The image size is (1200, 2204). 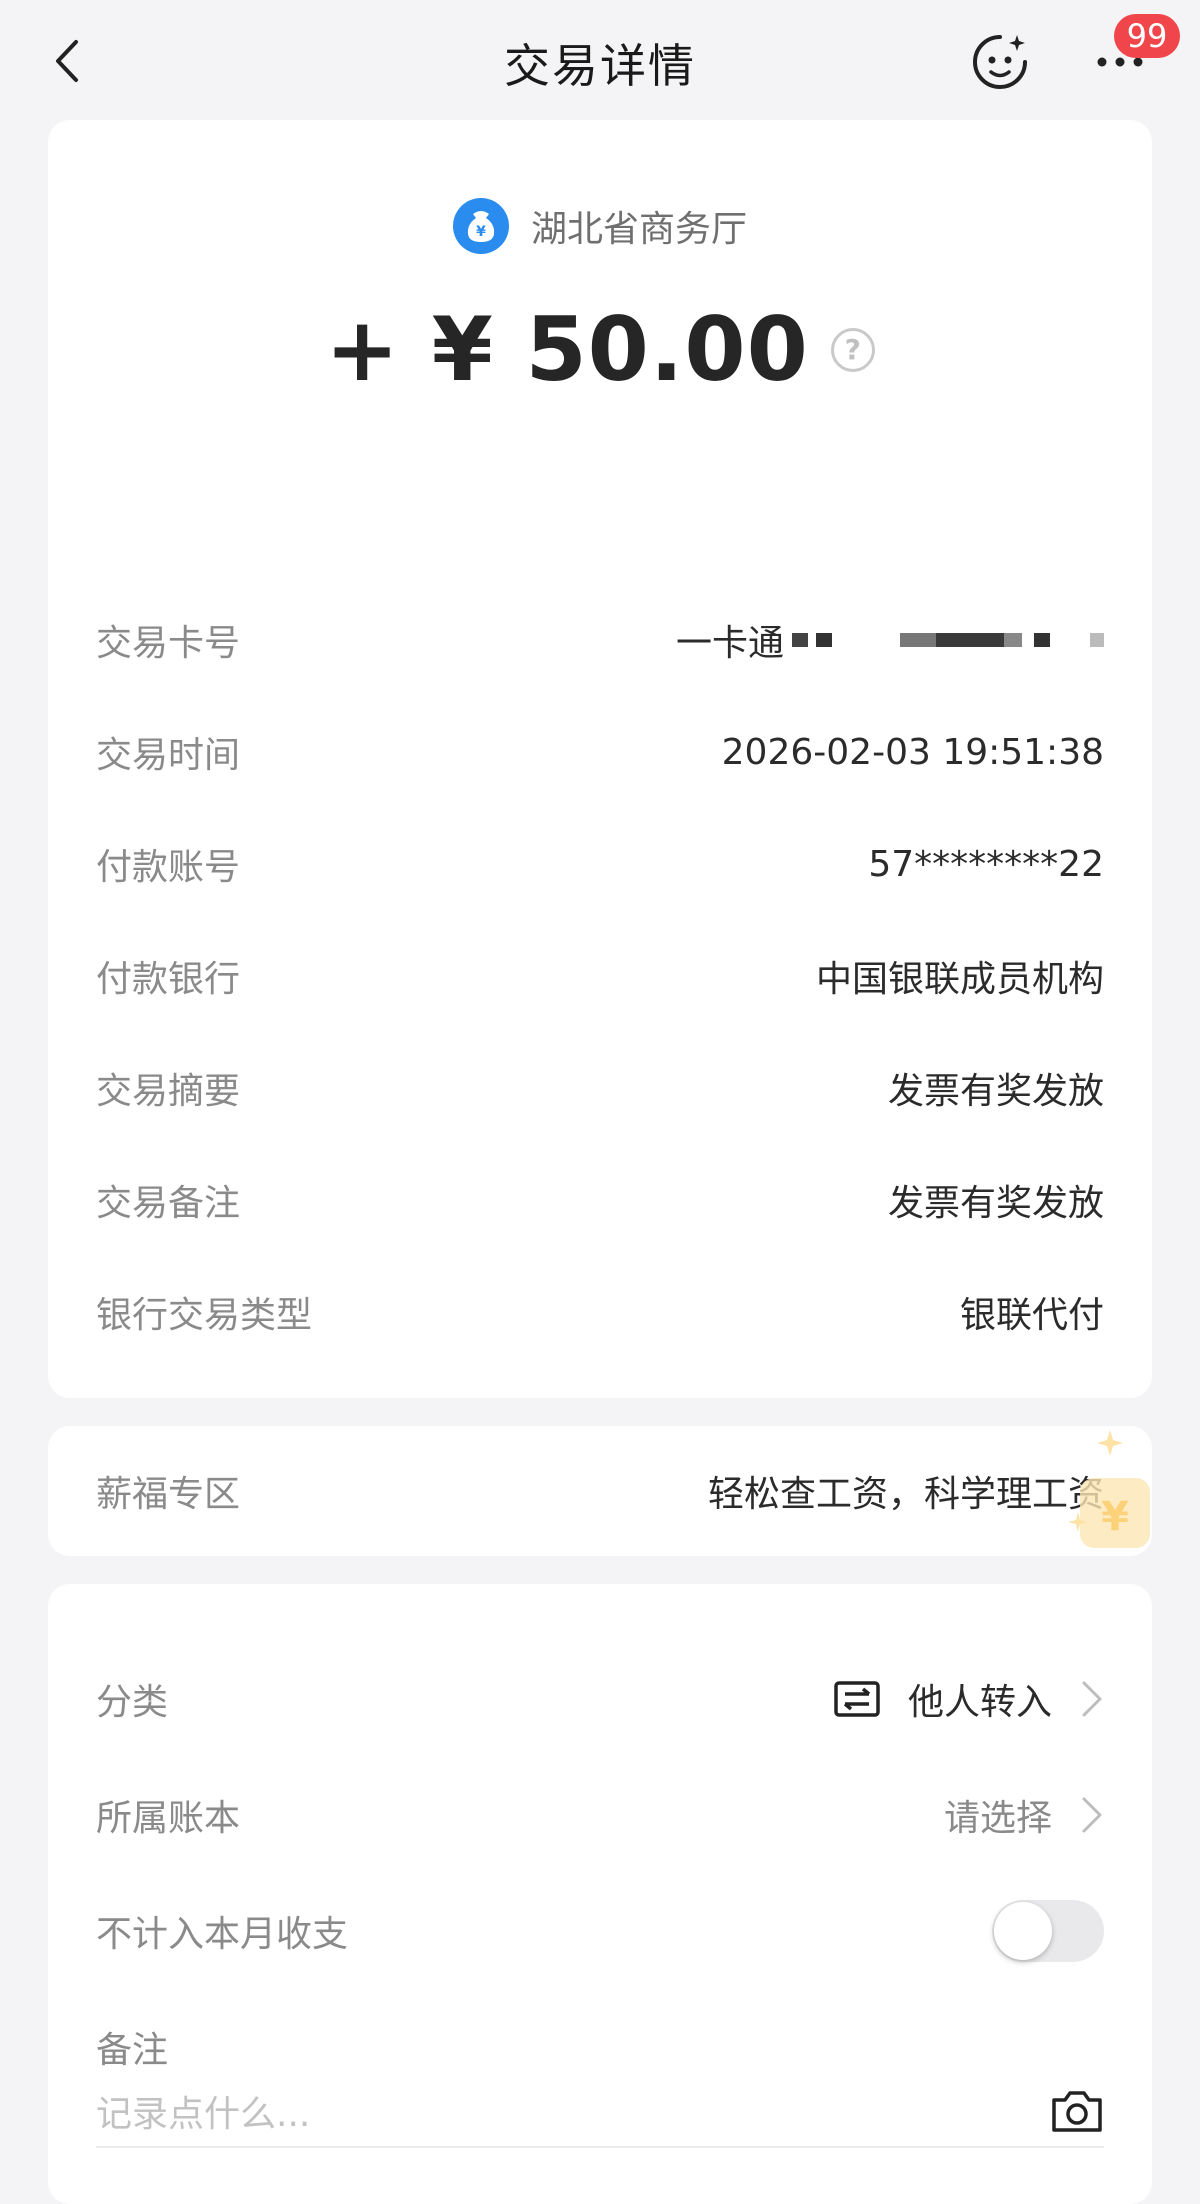 I want to click on salary-zone-card: 薪福专区 轻松查工资，科学理工资 ¥, so click(x=600, y=1491).